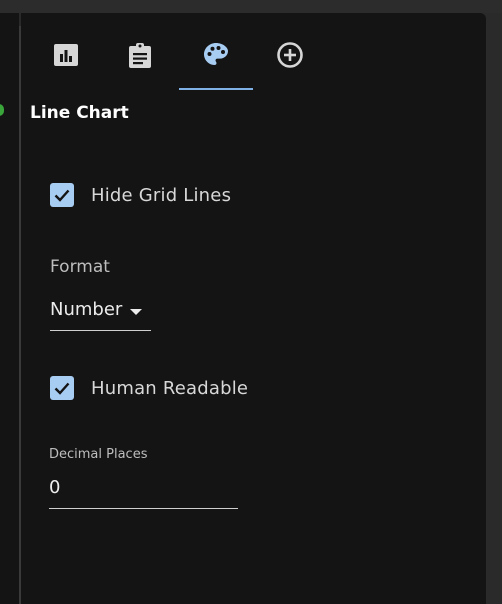 The height and width of the screenshot is (604, 502). I want to click on tab-chart, so click(66, 61).